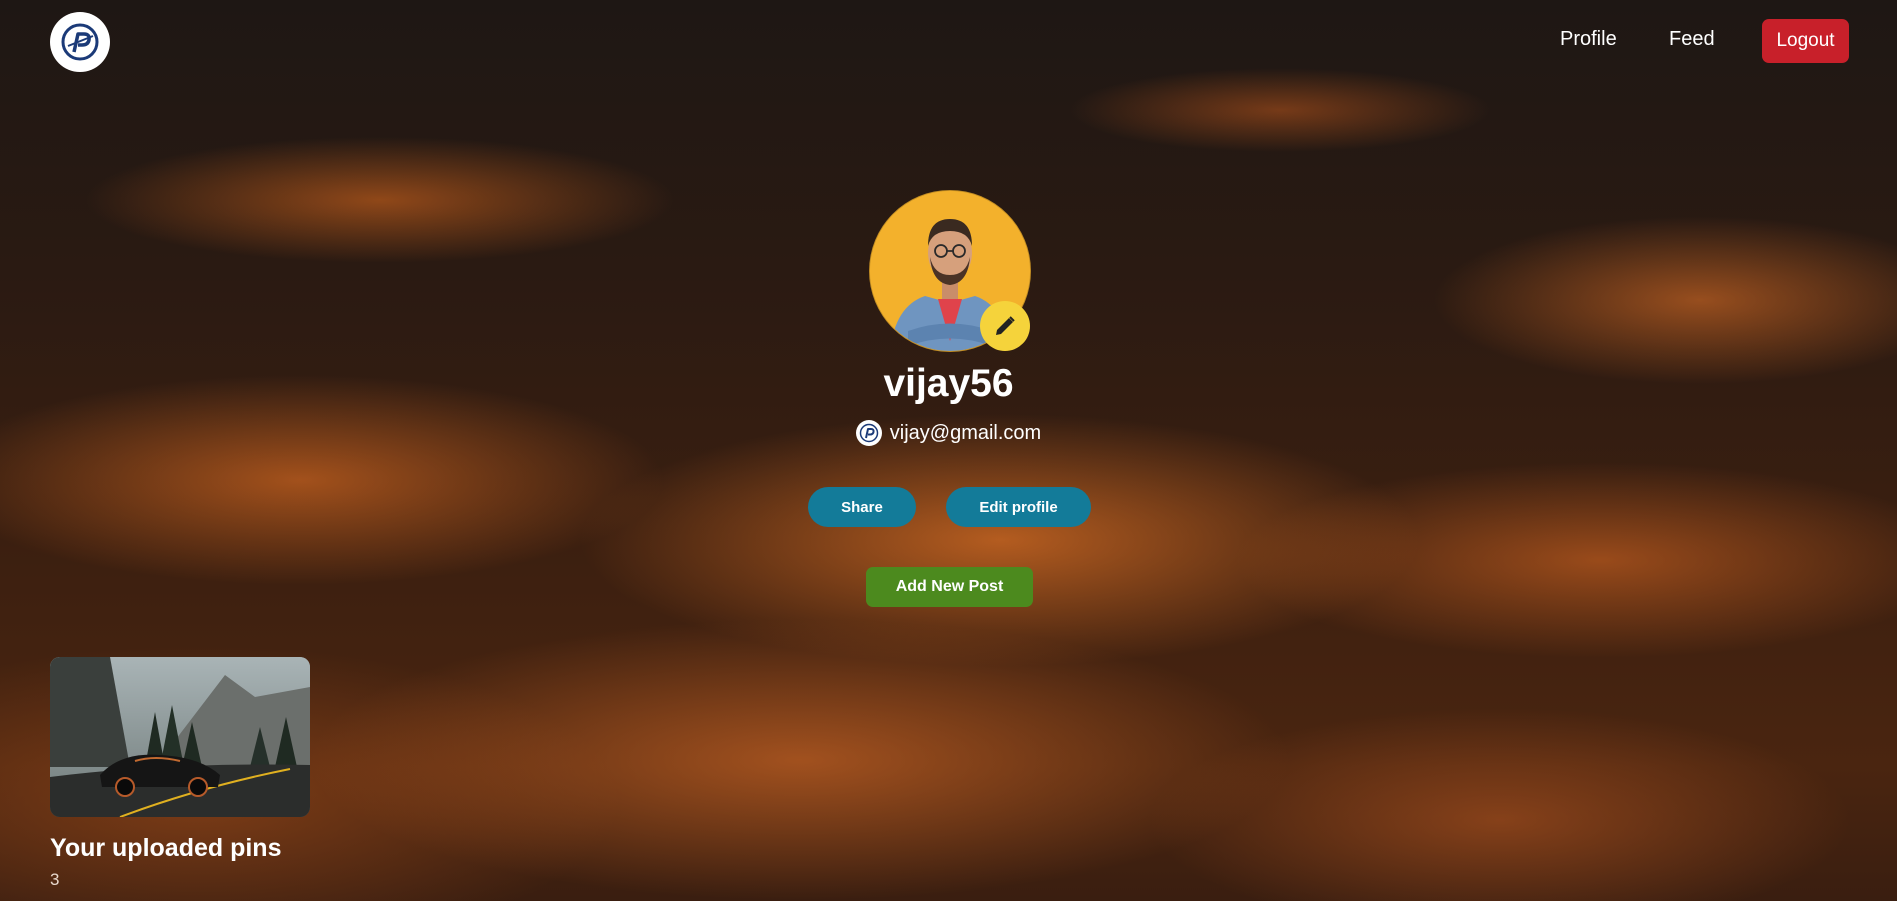 Image resolution: width=1897 pixels, height=901 pixels. What do you see at coordinates (166, 848) in the screenshot?
I see `uploaded-pins-title: Your uploaded pins` at bounding box center [166, 848].